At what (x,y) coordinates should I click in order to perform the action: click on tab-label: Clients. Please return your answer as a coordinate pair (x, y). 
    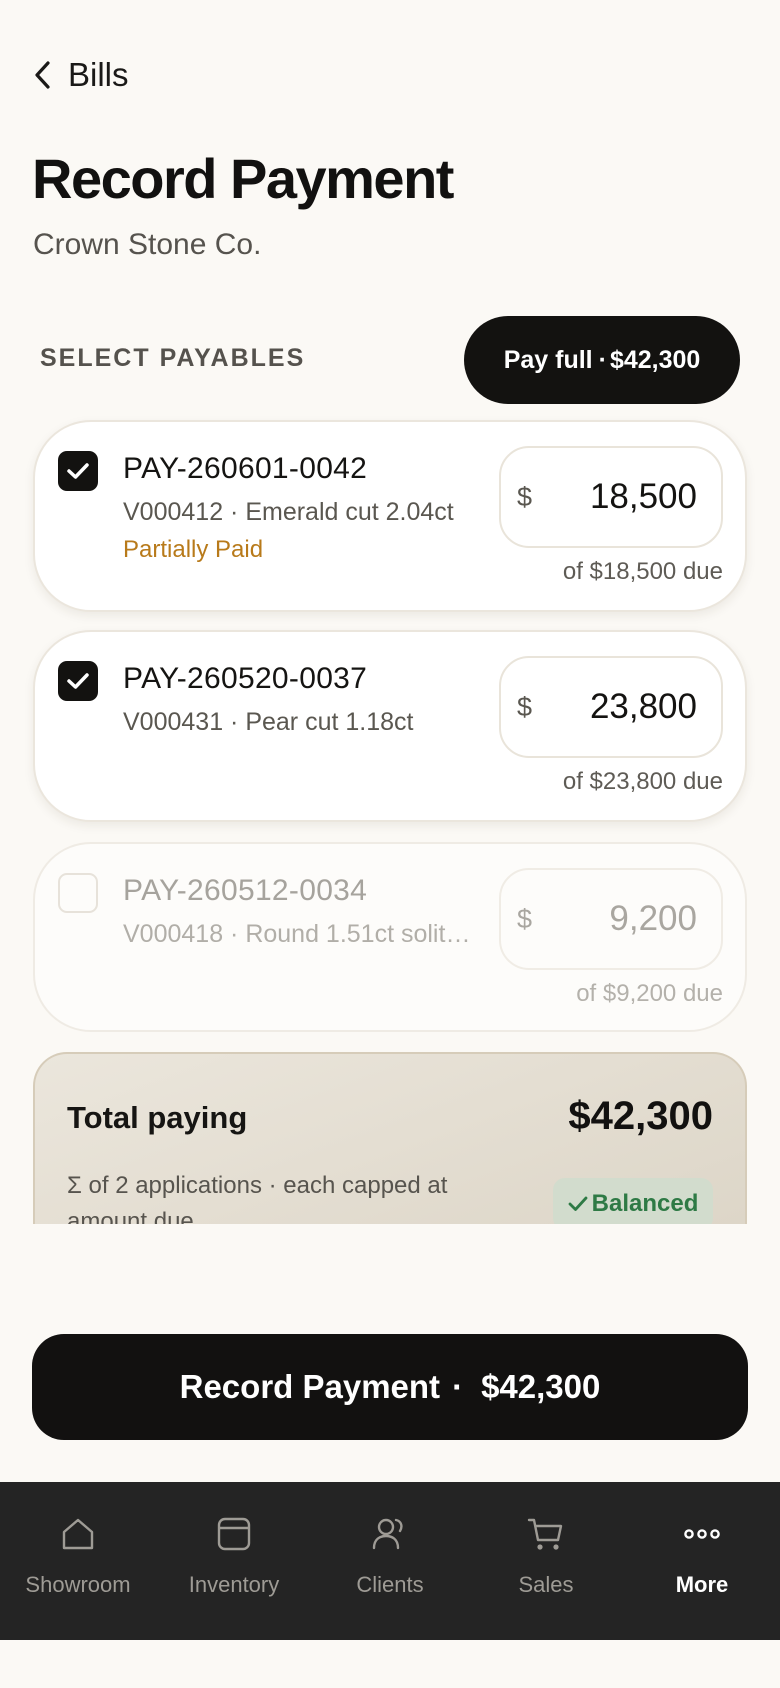
    Looking at the image, I should click on (390, 1584).